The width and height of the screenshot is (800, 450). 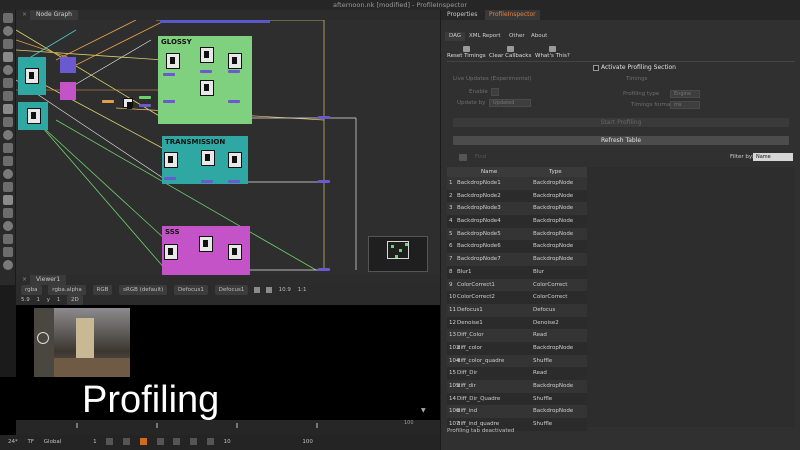 What do you see at coordinates (517, 373) in the screenshot?
I see `table-row: 15 Diff_Dir Read` at bounding box center [517, 373].